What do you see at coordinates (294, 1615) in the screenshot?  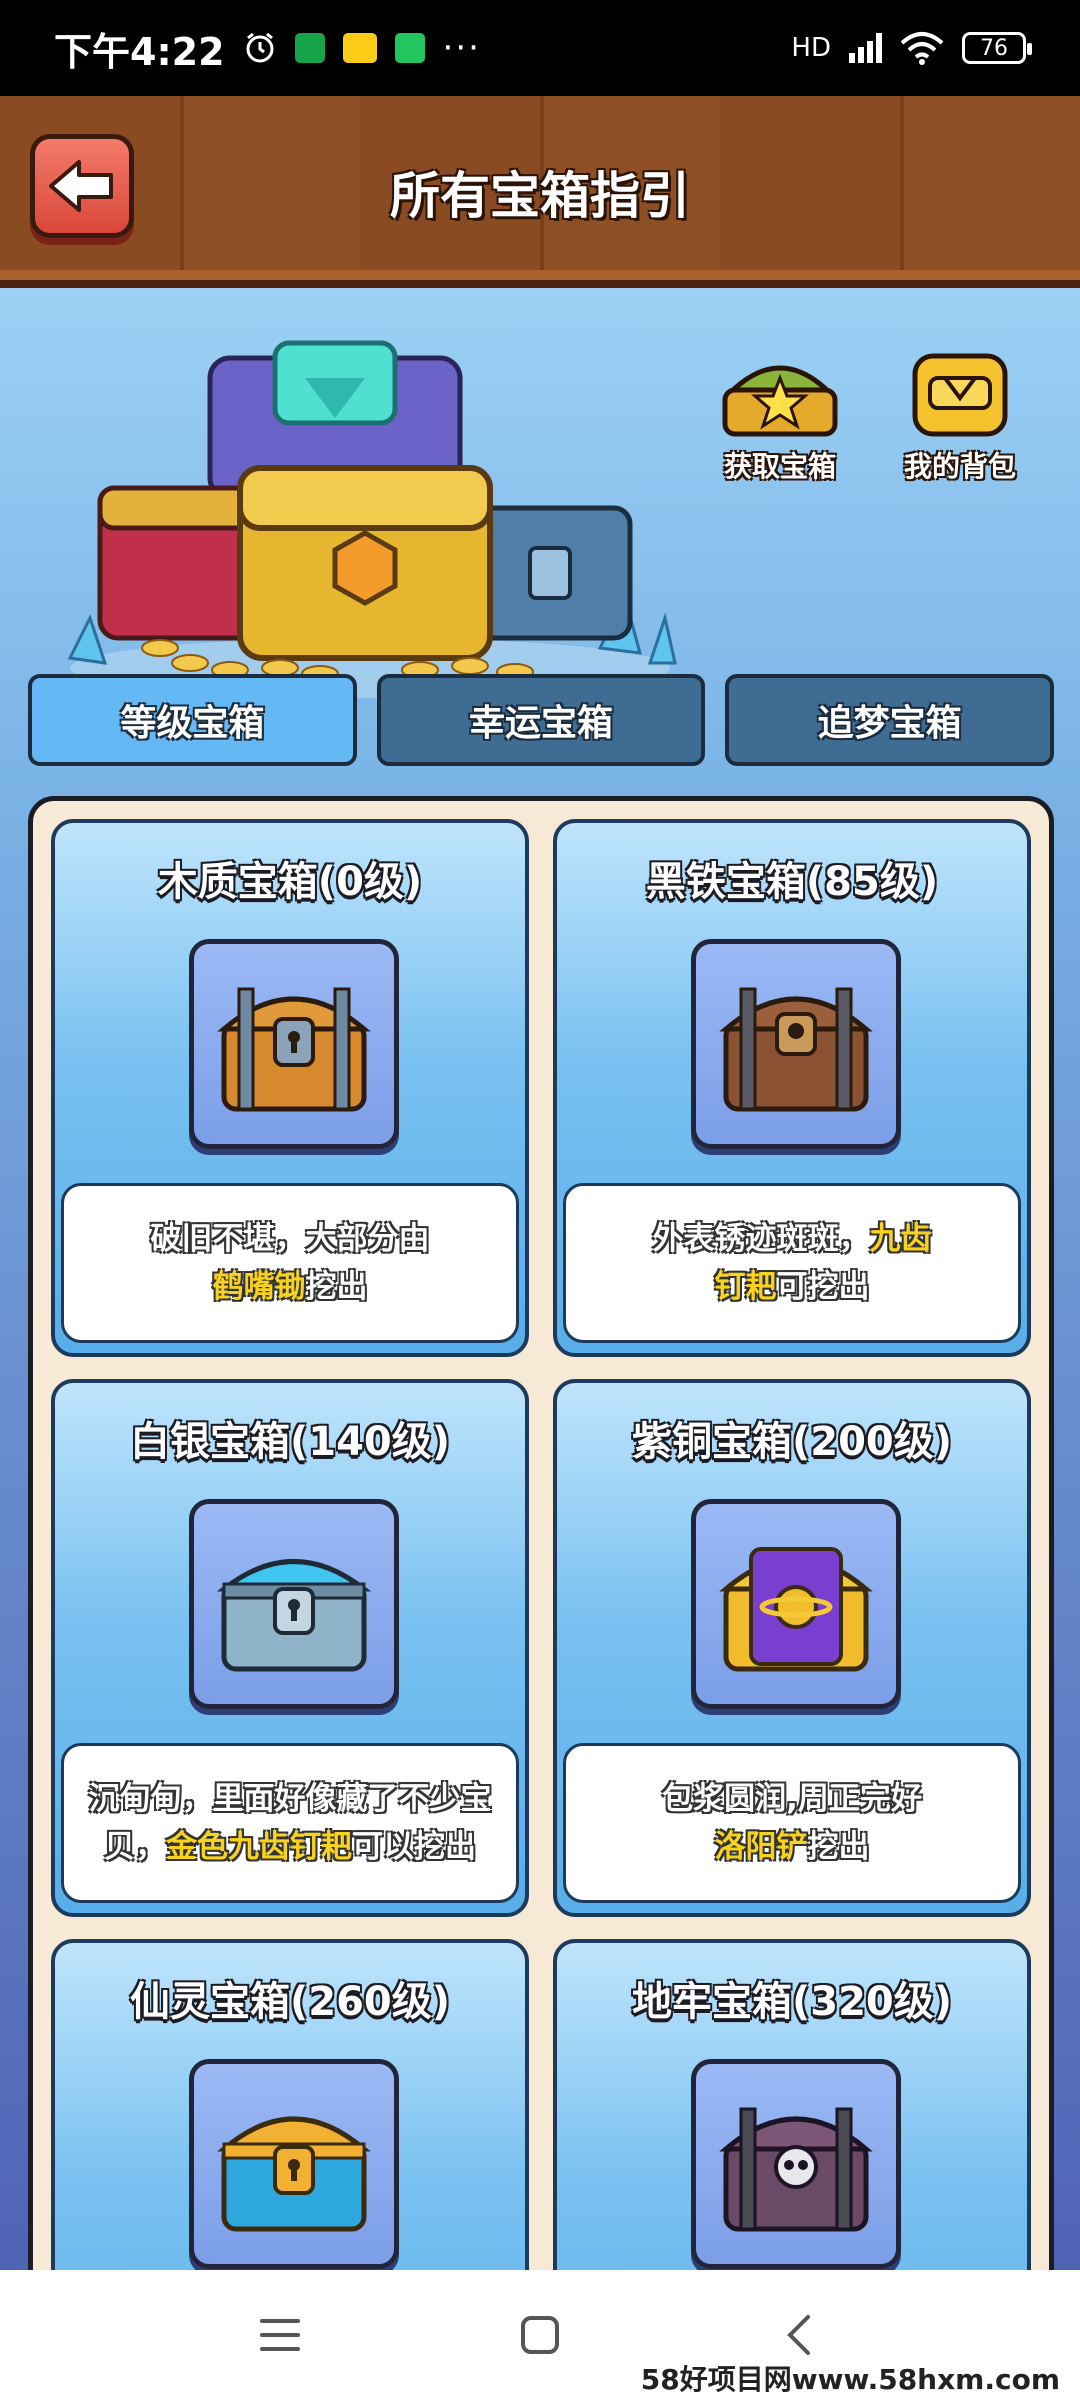 I see `silver-chest-icon` at bounding box center [294, 1615].